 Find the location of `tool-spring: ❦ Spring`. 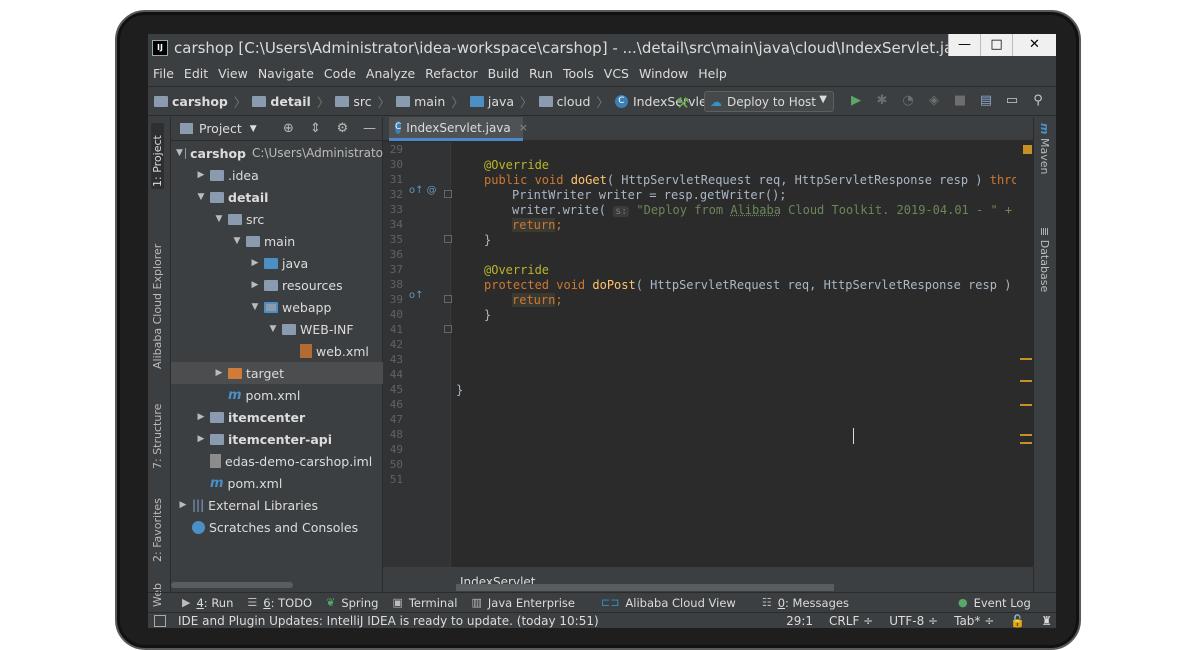

tool-spring: ❦ Spring is located at coordinates (352, 603).